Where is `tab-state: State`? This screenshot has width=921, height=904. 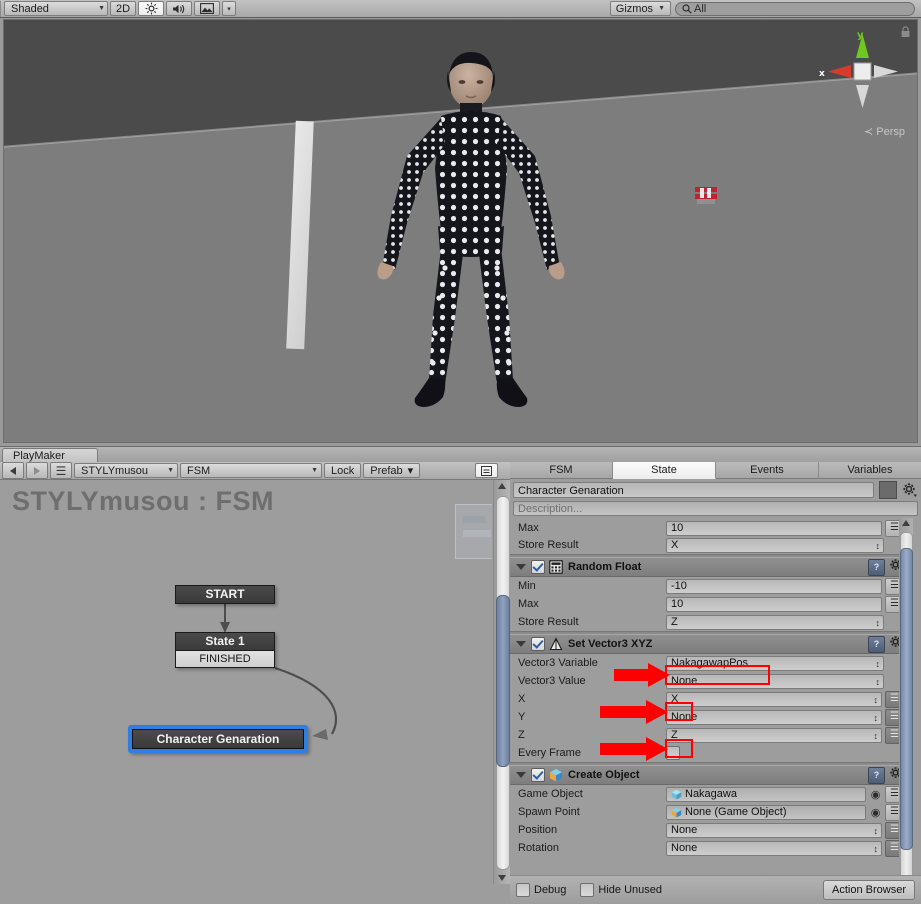 tab-state: State is located at coordinates (664, 470).